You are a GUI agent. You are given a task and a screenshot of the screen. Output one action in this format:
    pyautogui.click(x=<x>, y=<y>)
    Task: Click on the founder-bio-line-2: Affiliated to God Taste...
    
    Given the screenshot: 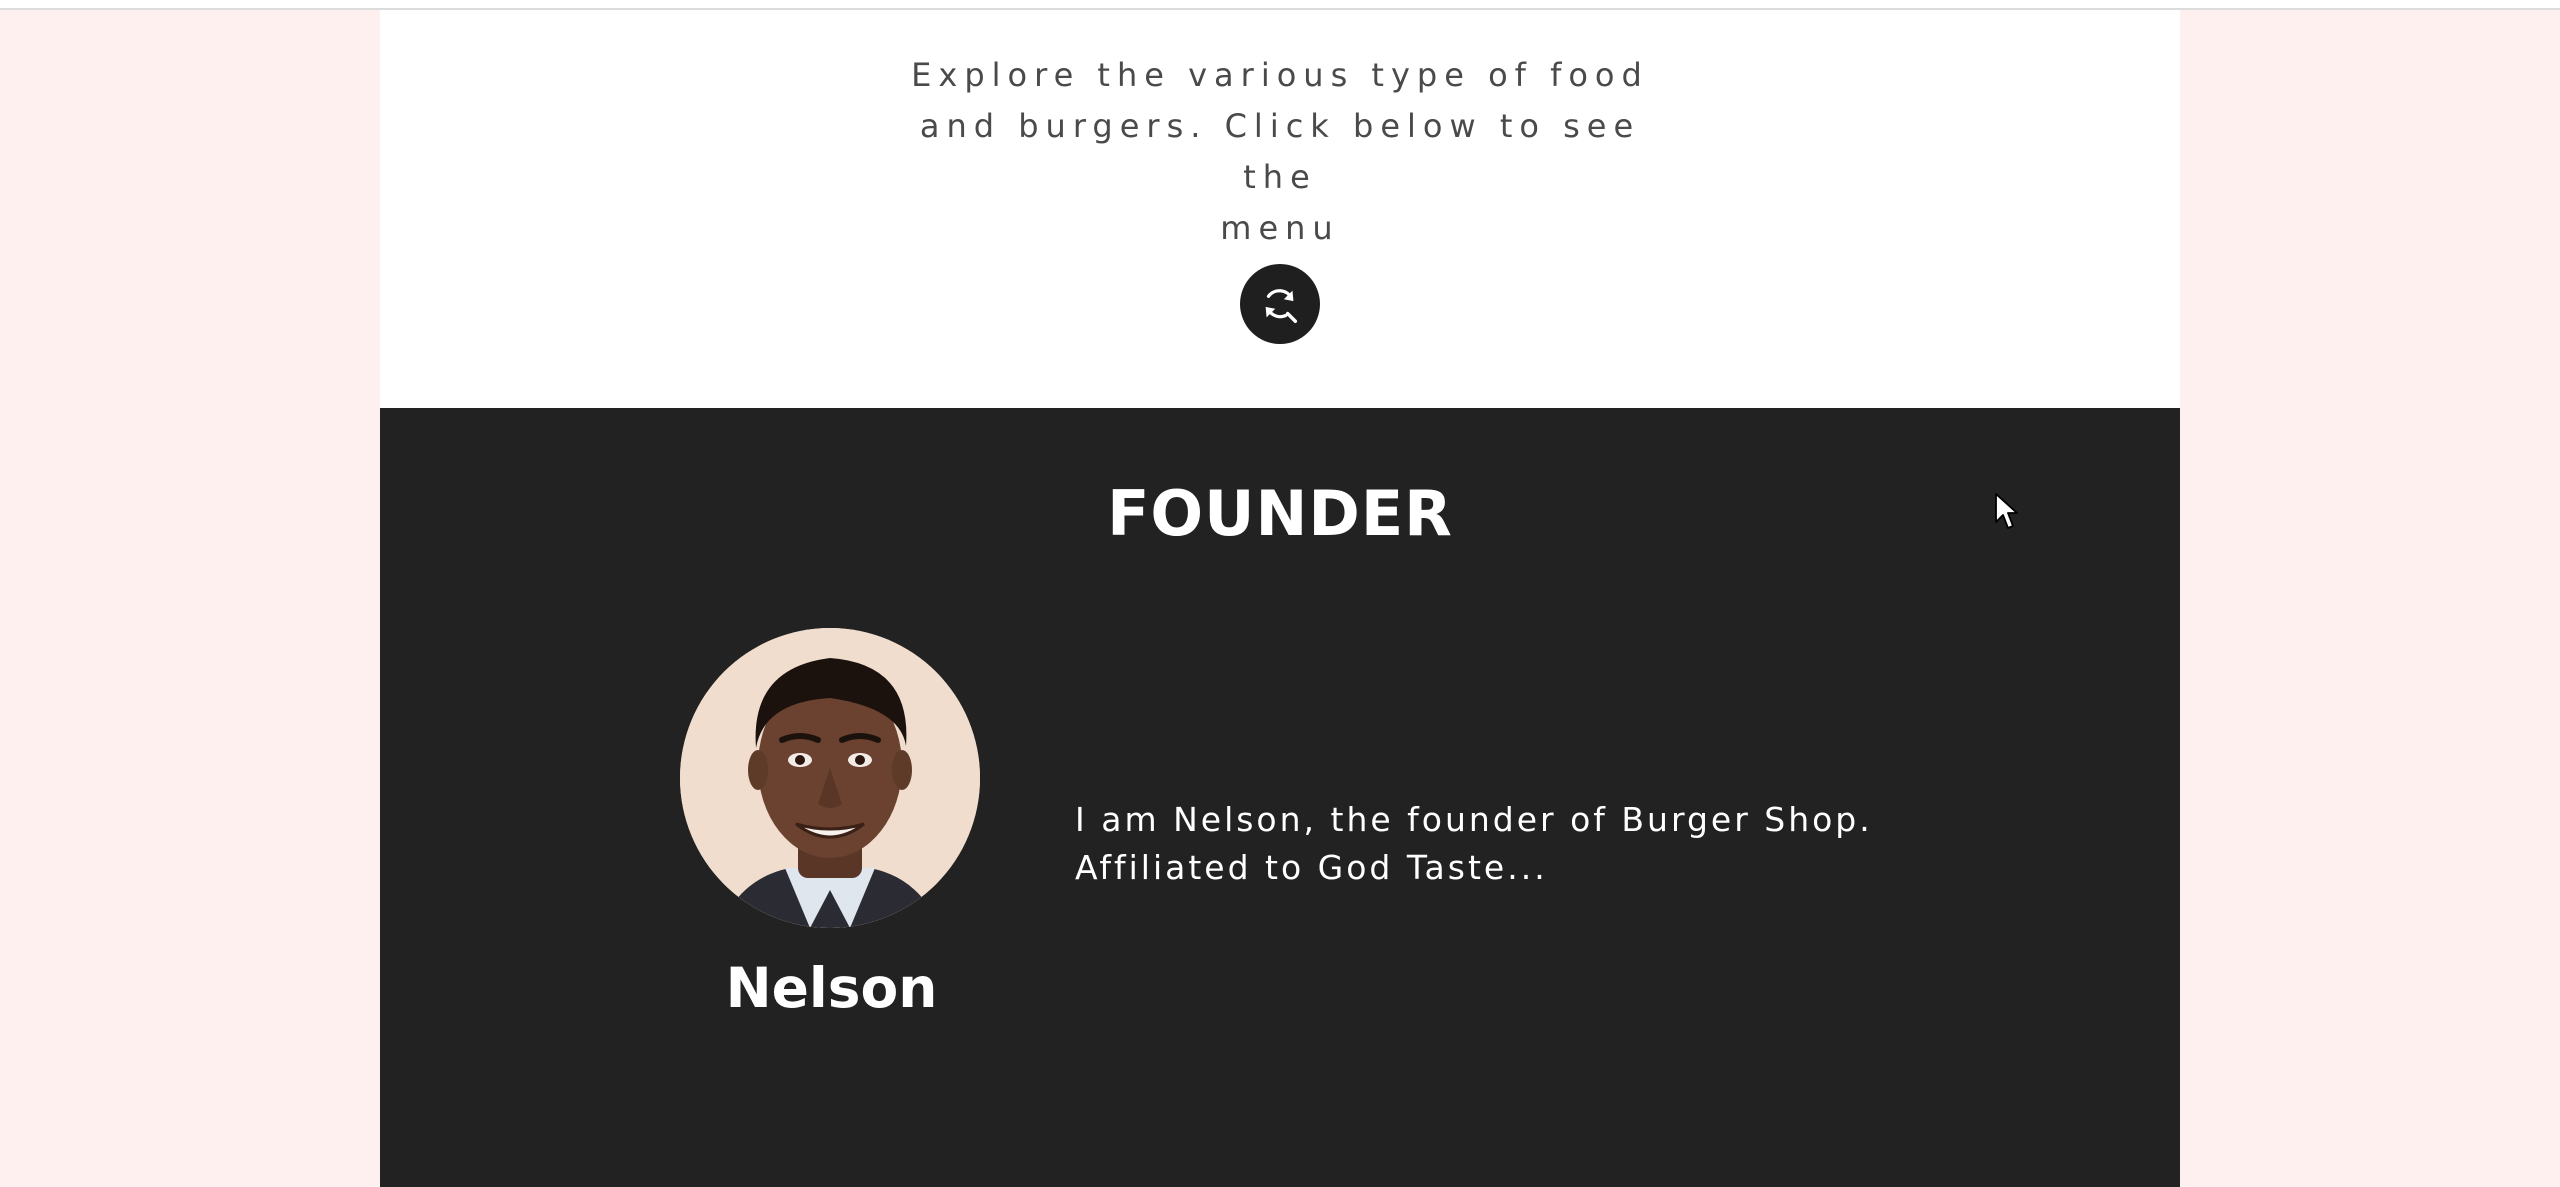 What is the action you would take?
    pyautogui.click(x=1311, y=867)
    